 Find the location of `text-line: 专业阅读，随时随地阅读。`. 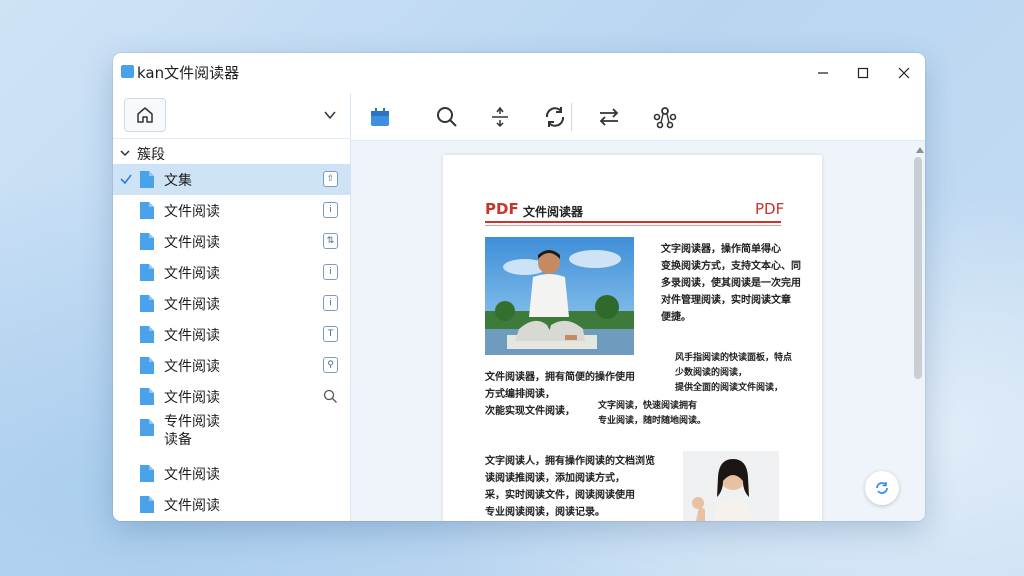

text-line: 专业阅读，随时随地阅读。 is located at coordinates (652, 421).